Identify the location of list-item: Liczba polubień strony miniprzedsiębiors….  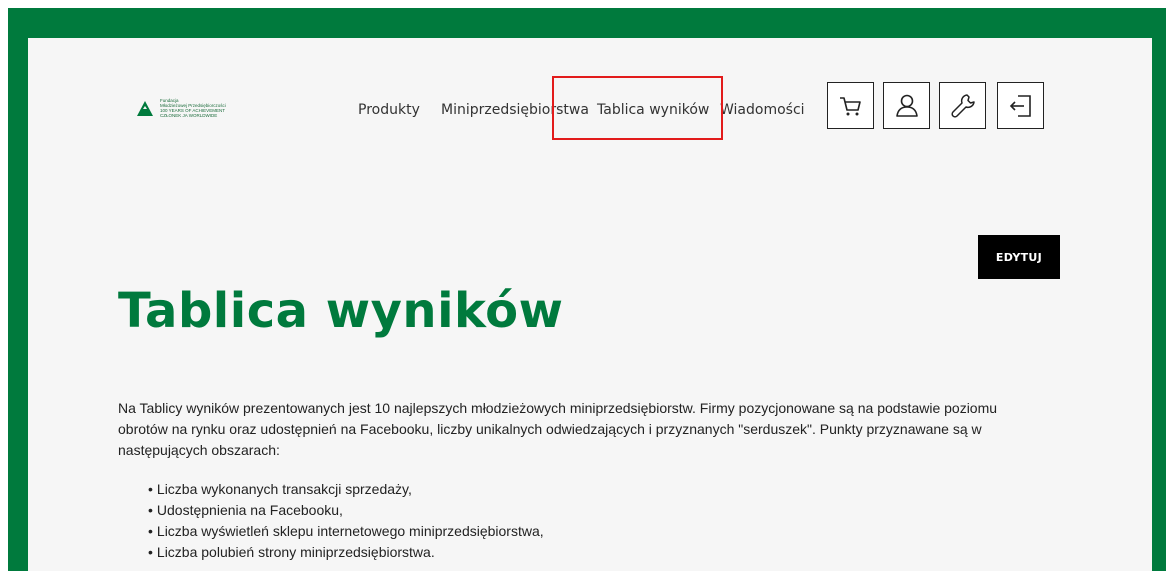
(346, 552).